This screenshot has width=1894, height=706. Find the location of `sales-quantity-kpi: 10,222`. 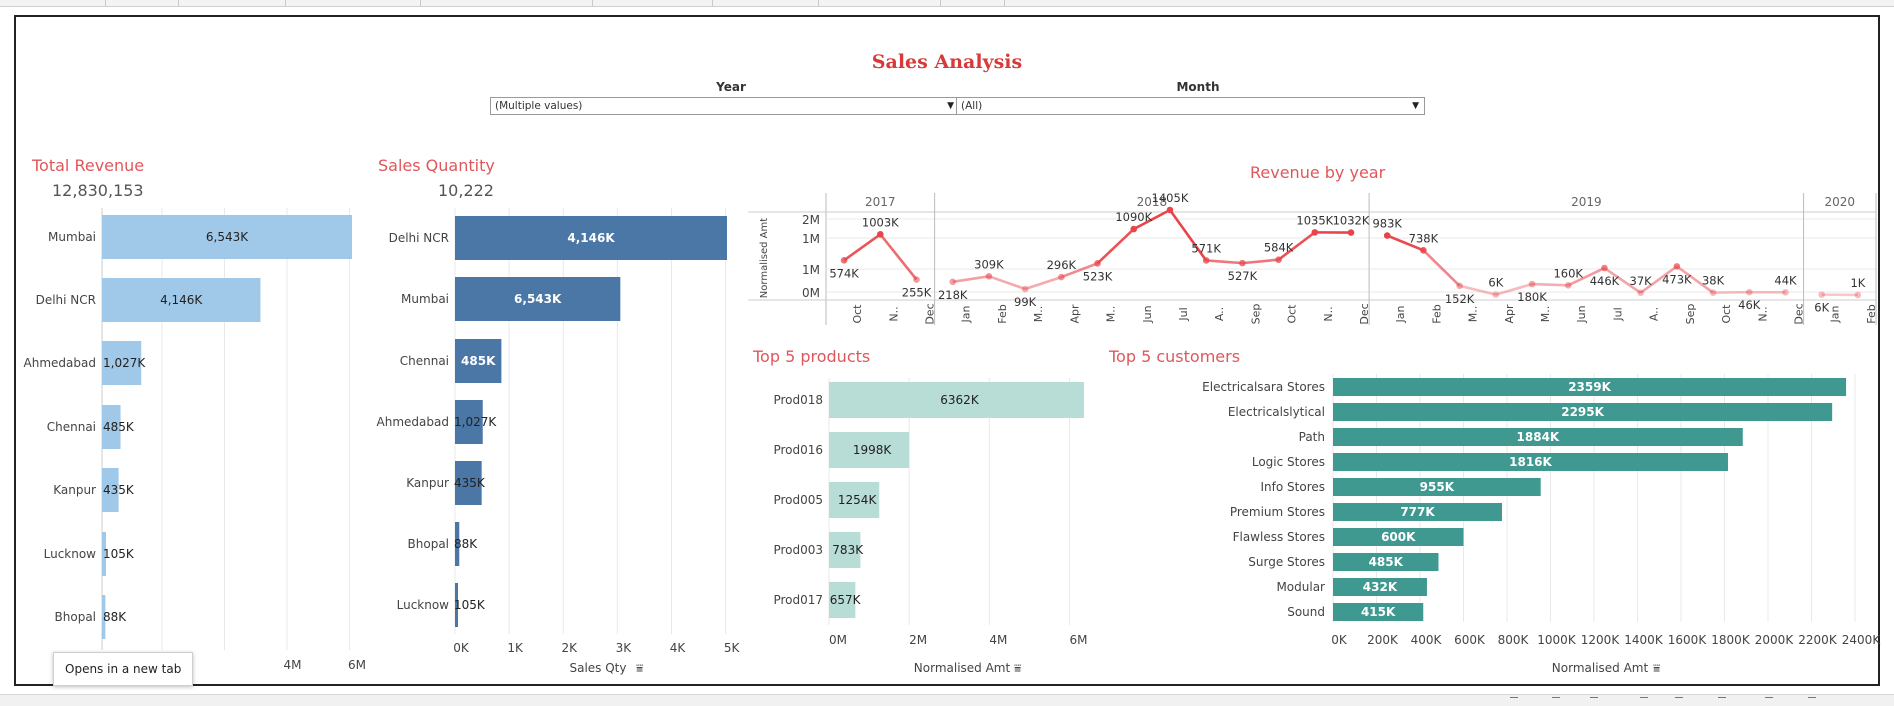

sales-quantity-kpi: 10,222 is located at coordinates (466, 190).